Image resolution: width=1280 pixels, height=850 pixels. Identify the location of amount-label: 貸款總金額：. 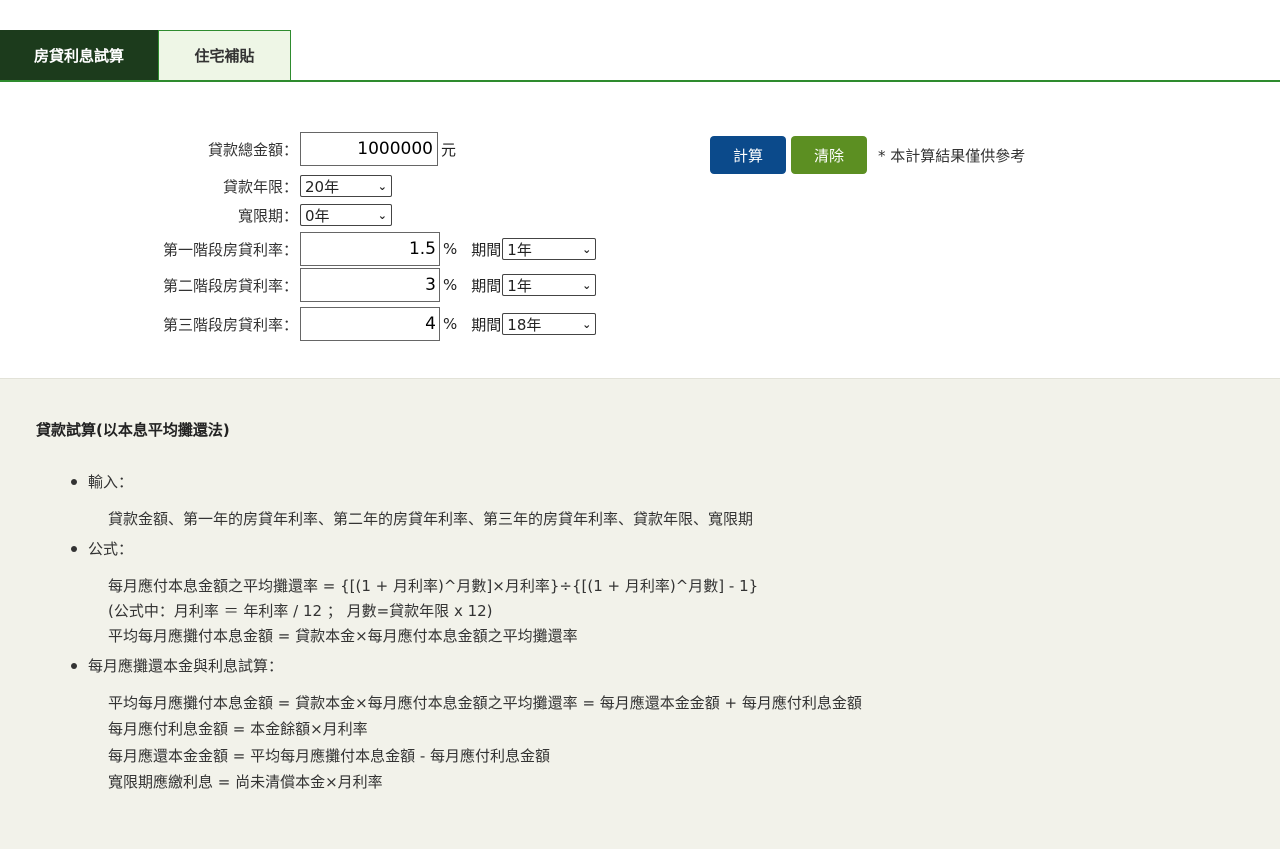
(252, 149).